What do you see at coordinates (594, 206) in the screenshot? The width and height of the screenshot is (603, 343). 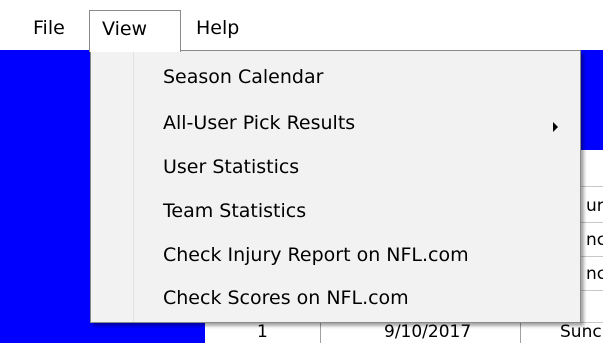 I see `grid-cell: urs` at bounding box center [594, 206].